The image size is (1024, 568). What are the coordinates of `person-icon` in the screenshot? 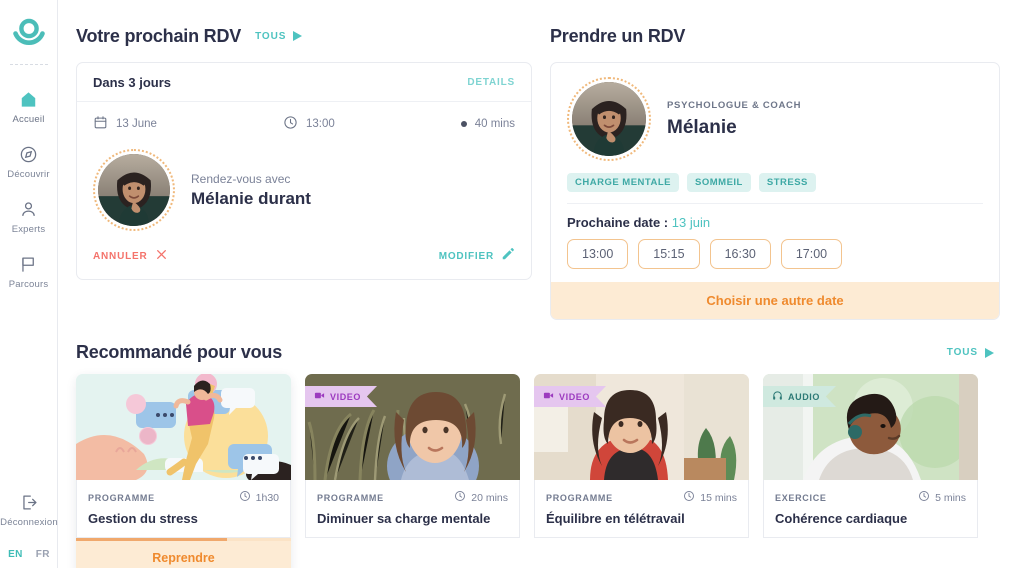 It's located at (28, 209).